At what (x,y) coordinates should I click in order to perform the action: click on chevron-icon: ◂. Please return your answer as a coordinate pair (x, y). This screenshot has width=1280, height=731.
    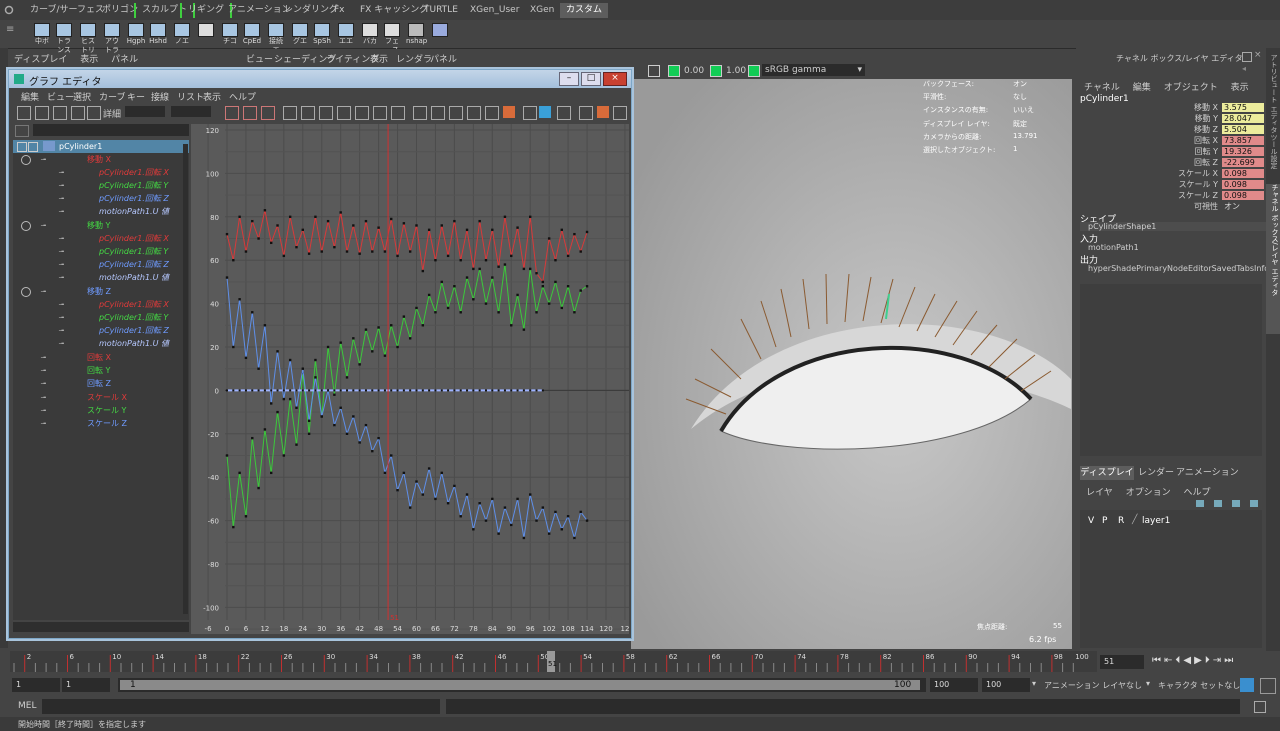
    Looking at the image, I should click on (1244, 68).